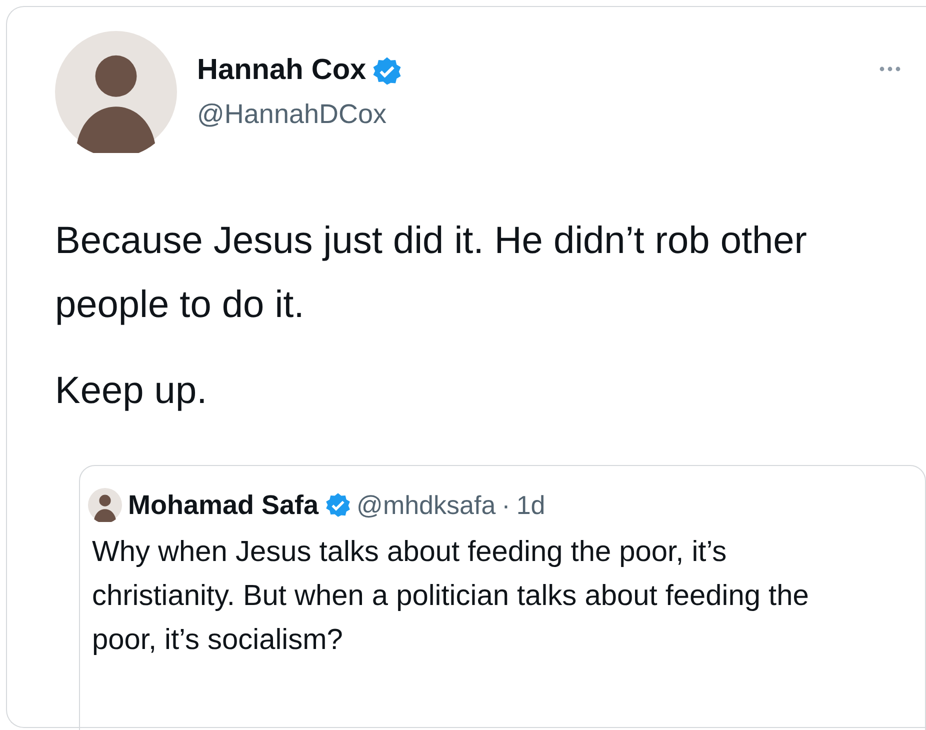  Describe the element at coordinates (299, 114) in the screenshot. I see `author-handle: @HannahDCox` at that location.